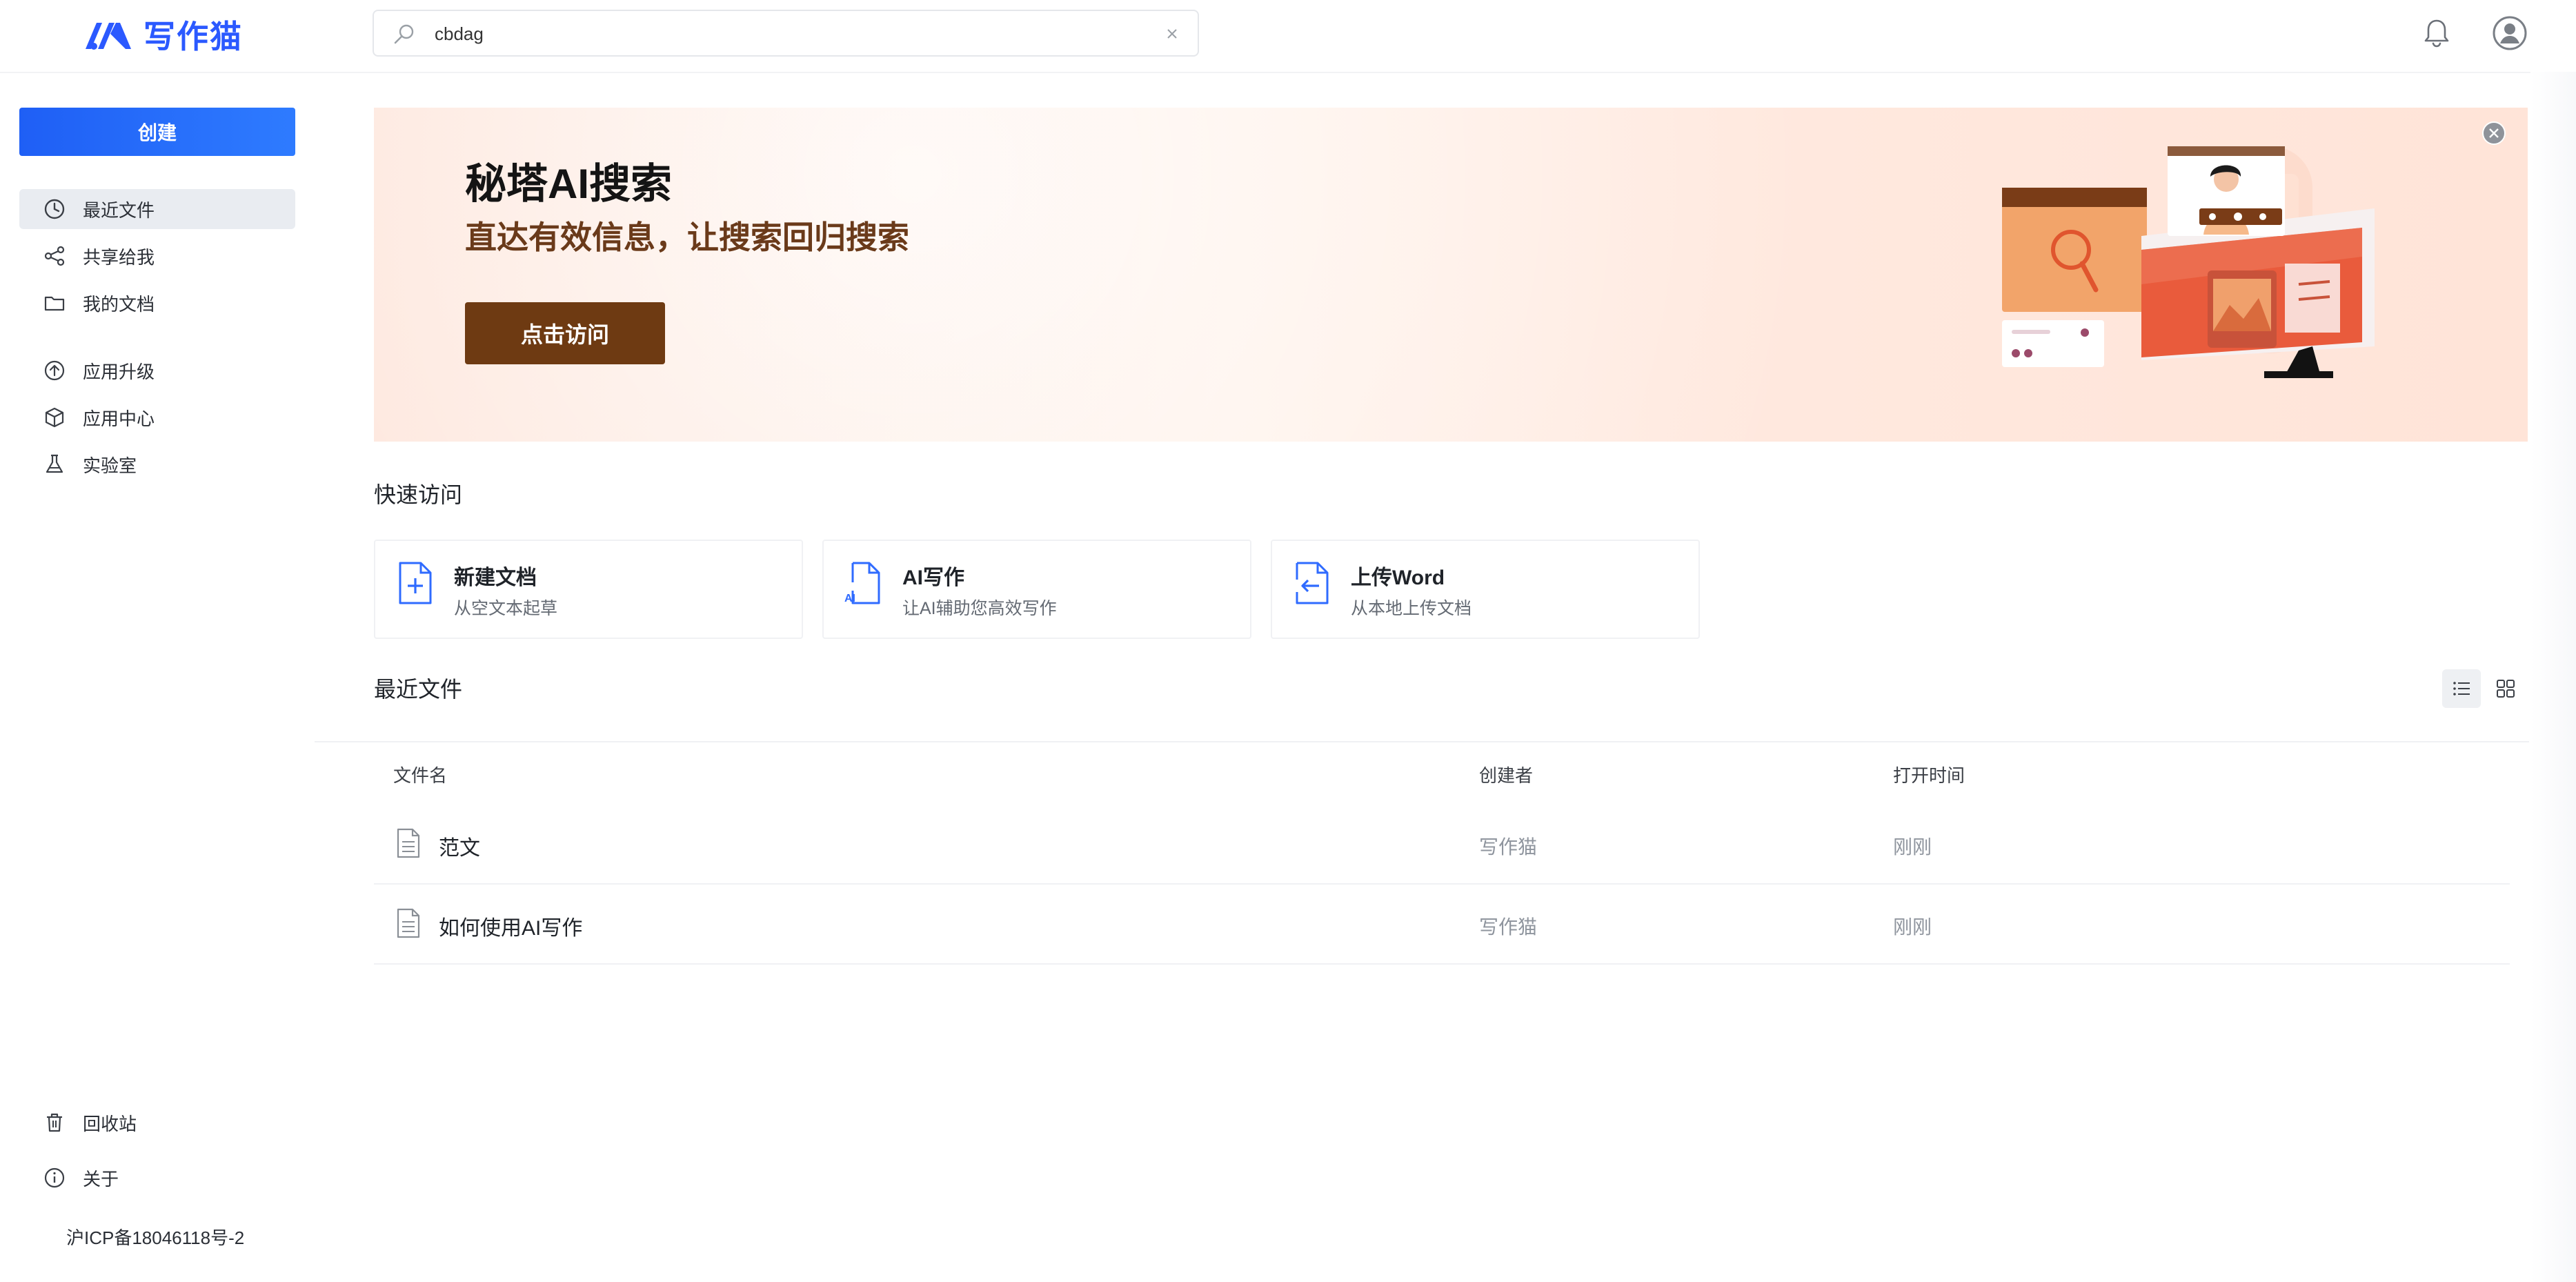 The image size is (2576, 1282). What do you see at coordinates (779, 34) in the screenshot?
I see `search-input` at bounding box center [779, 34].